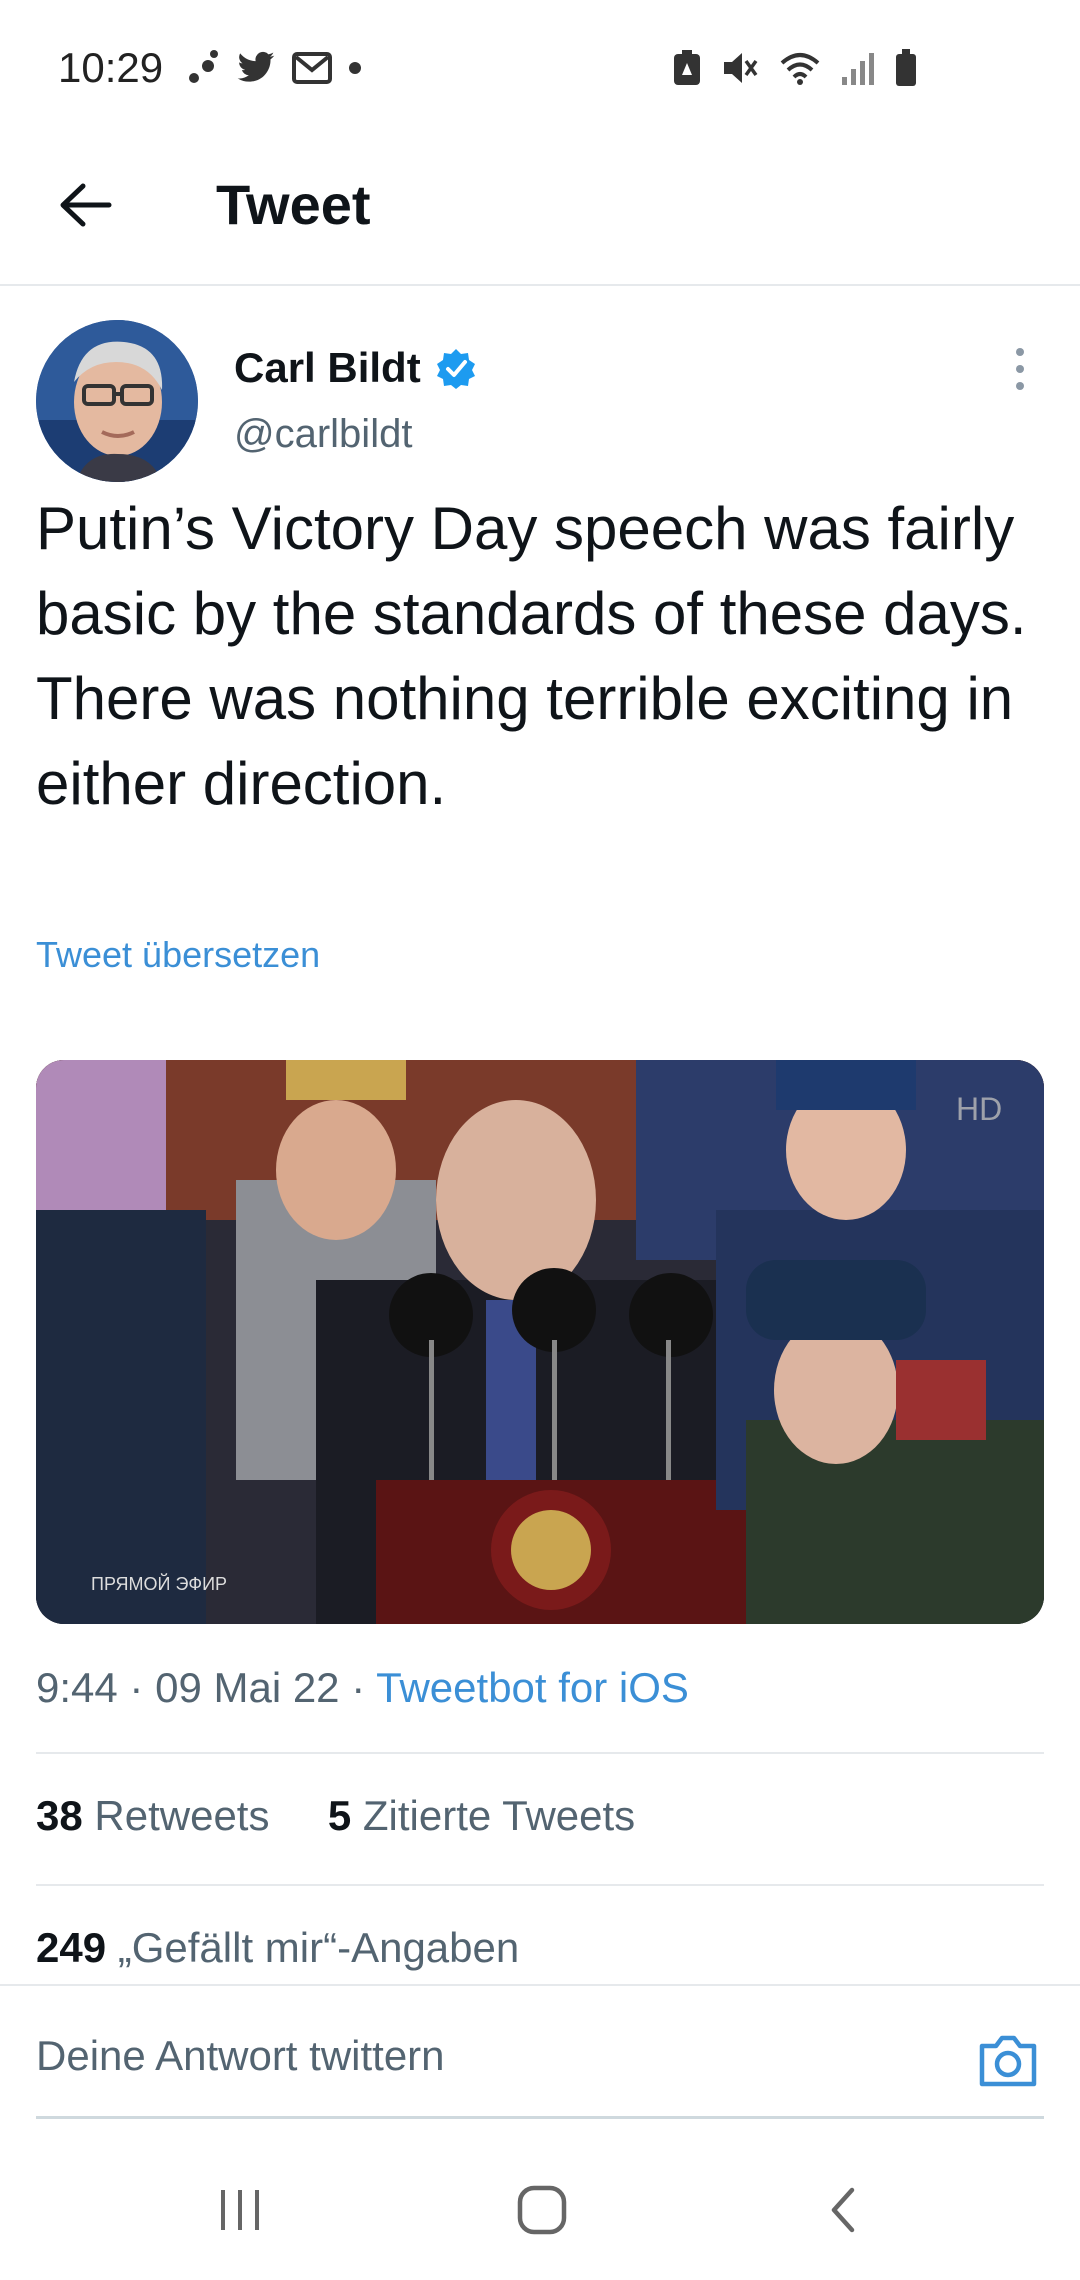  What do you see at coordinates (687, 70) in the screenshot?
I see `battery-saver-icon` at bounding box center [687, 70].